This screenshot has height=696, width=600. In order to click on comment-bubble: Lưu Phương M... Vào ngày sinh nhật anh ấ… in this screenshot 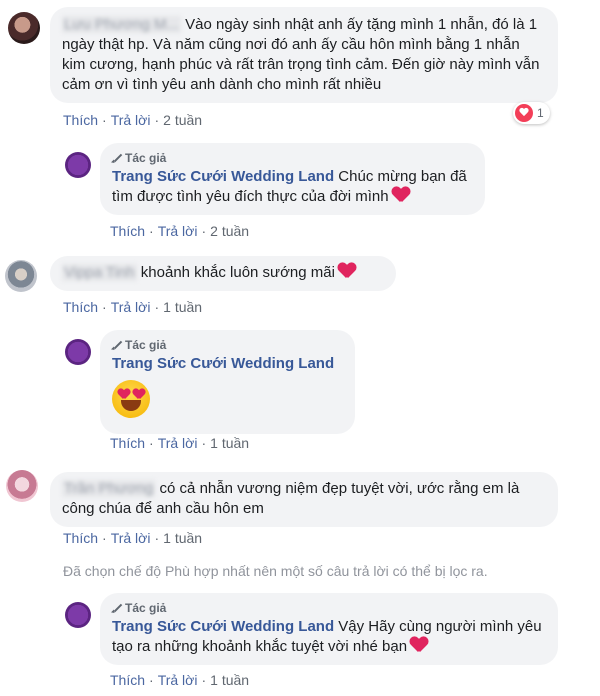, I will do `click(304, 55)`.